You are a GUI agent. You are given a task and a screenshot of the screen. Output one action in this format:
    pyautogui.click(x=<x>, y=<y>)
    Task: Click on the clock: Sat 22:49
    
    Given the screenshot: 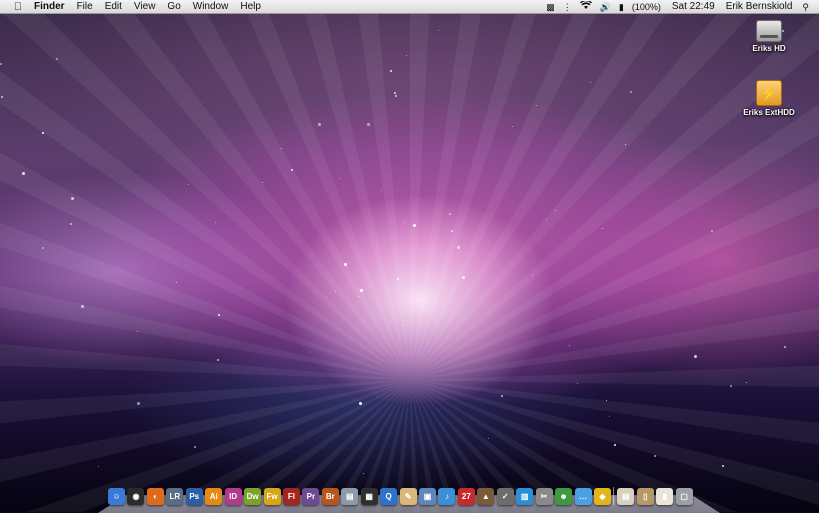 What is the action you would take?
    pyautogui.click(x=693, y=7)
    